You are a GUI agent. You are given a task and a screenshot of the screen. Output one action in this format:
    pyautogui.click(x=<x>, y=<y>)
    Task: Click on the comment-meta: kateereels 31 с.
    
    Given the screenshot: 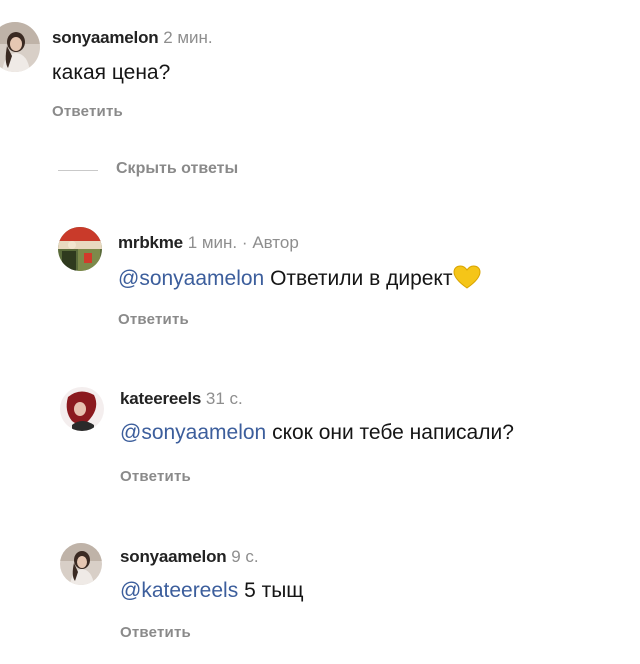 What is the action you would take?
    pyautogui.click(x=181, y=399)
    